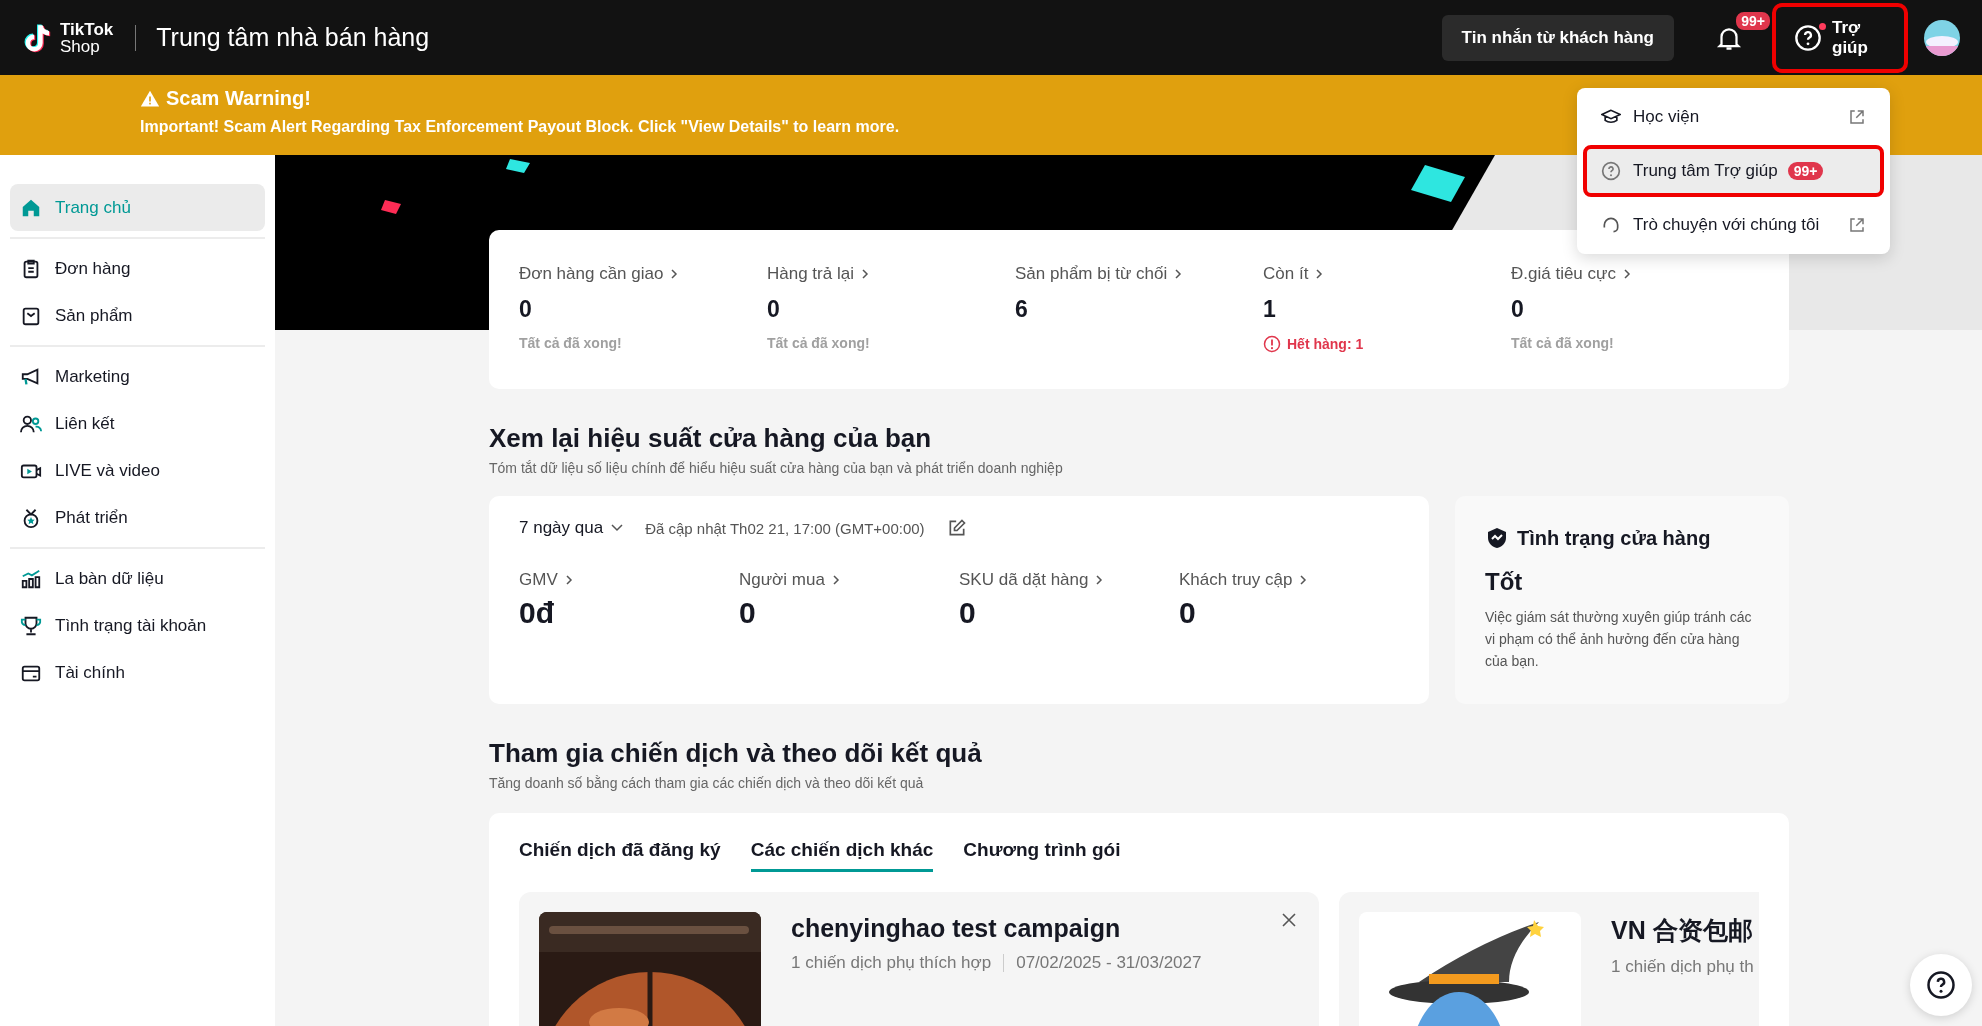 This screenshot has width=1982, height=1026. I want to click on close-button, so click(1289, 920).